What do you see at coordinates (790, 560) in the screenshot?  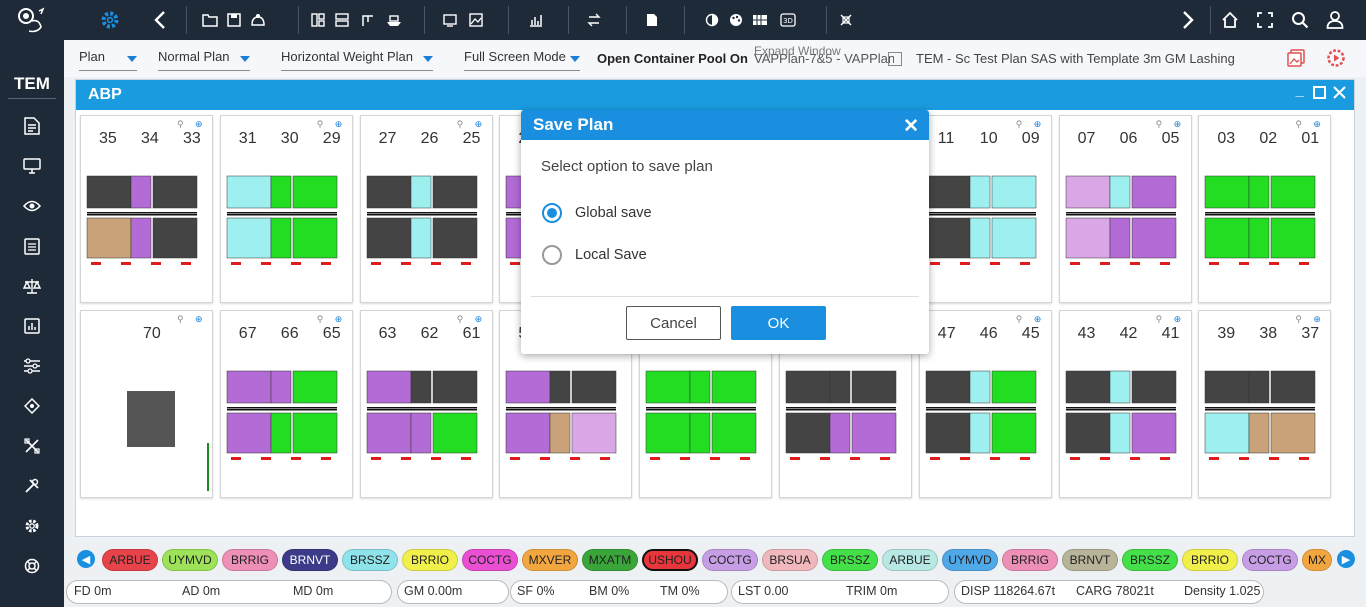 I see `legend-port-pill: BRSUA` at bounding box center [790, 560].